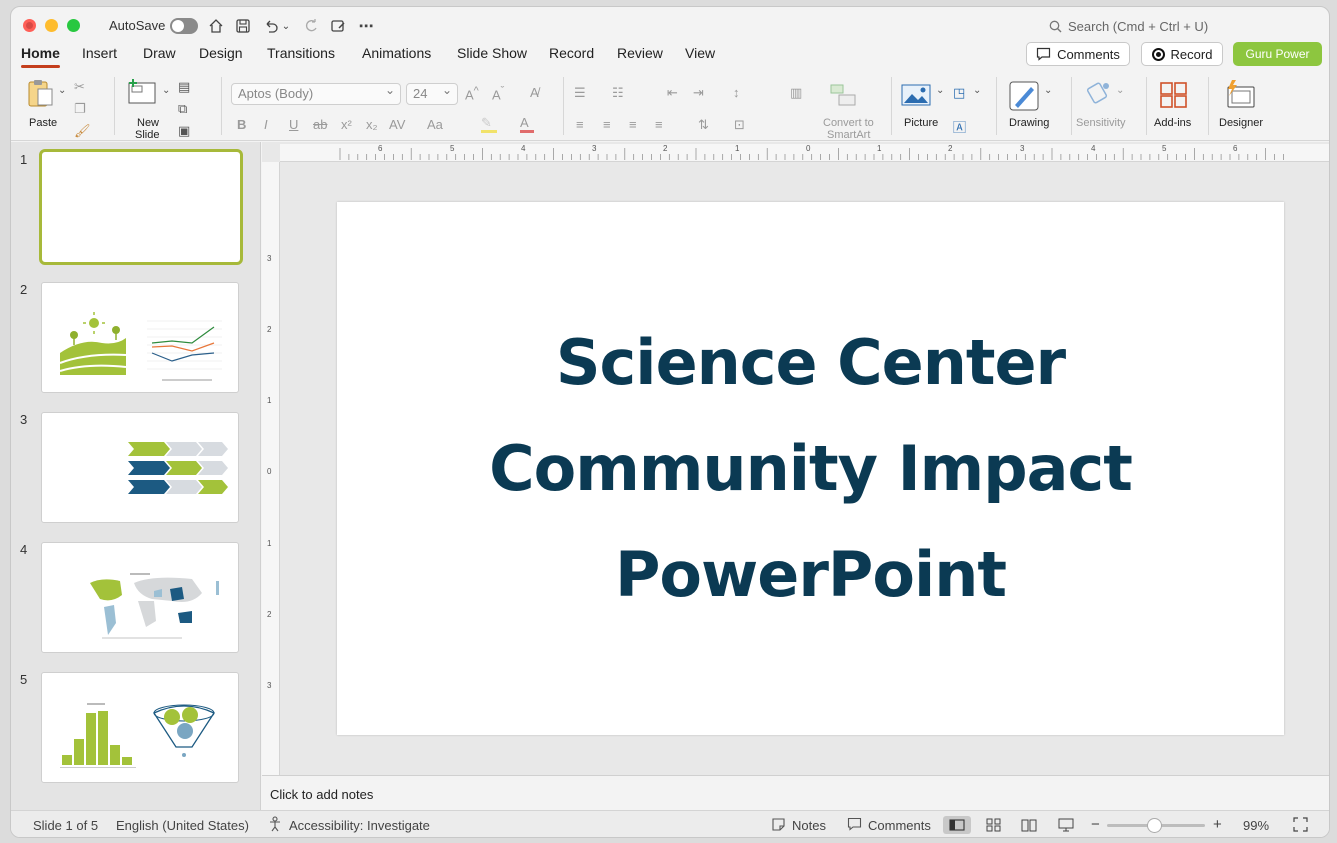 Image resolution: width=1337 pixels, height=843 pixels. I want to click on fit-to-window-icon, so click(1300, 826).